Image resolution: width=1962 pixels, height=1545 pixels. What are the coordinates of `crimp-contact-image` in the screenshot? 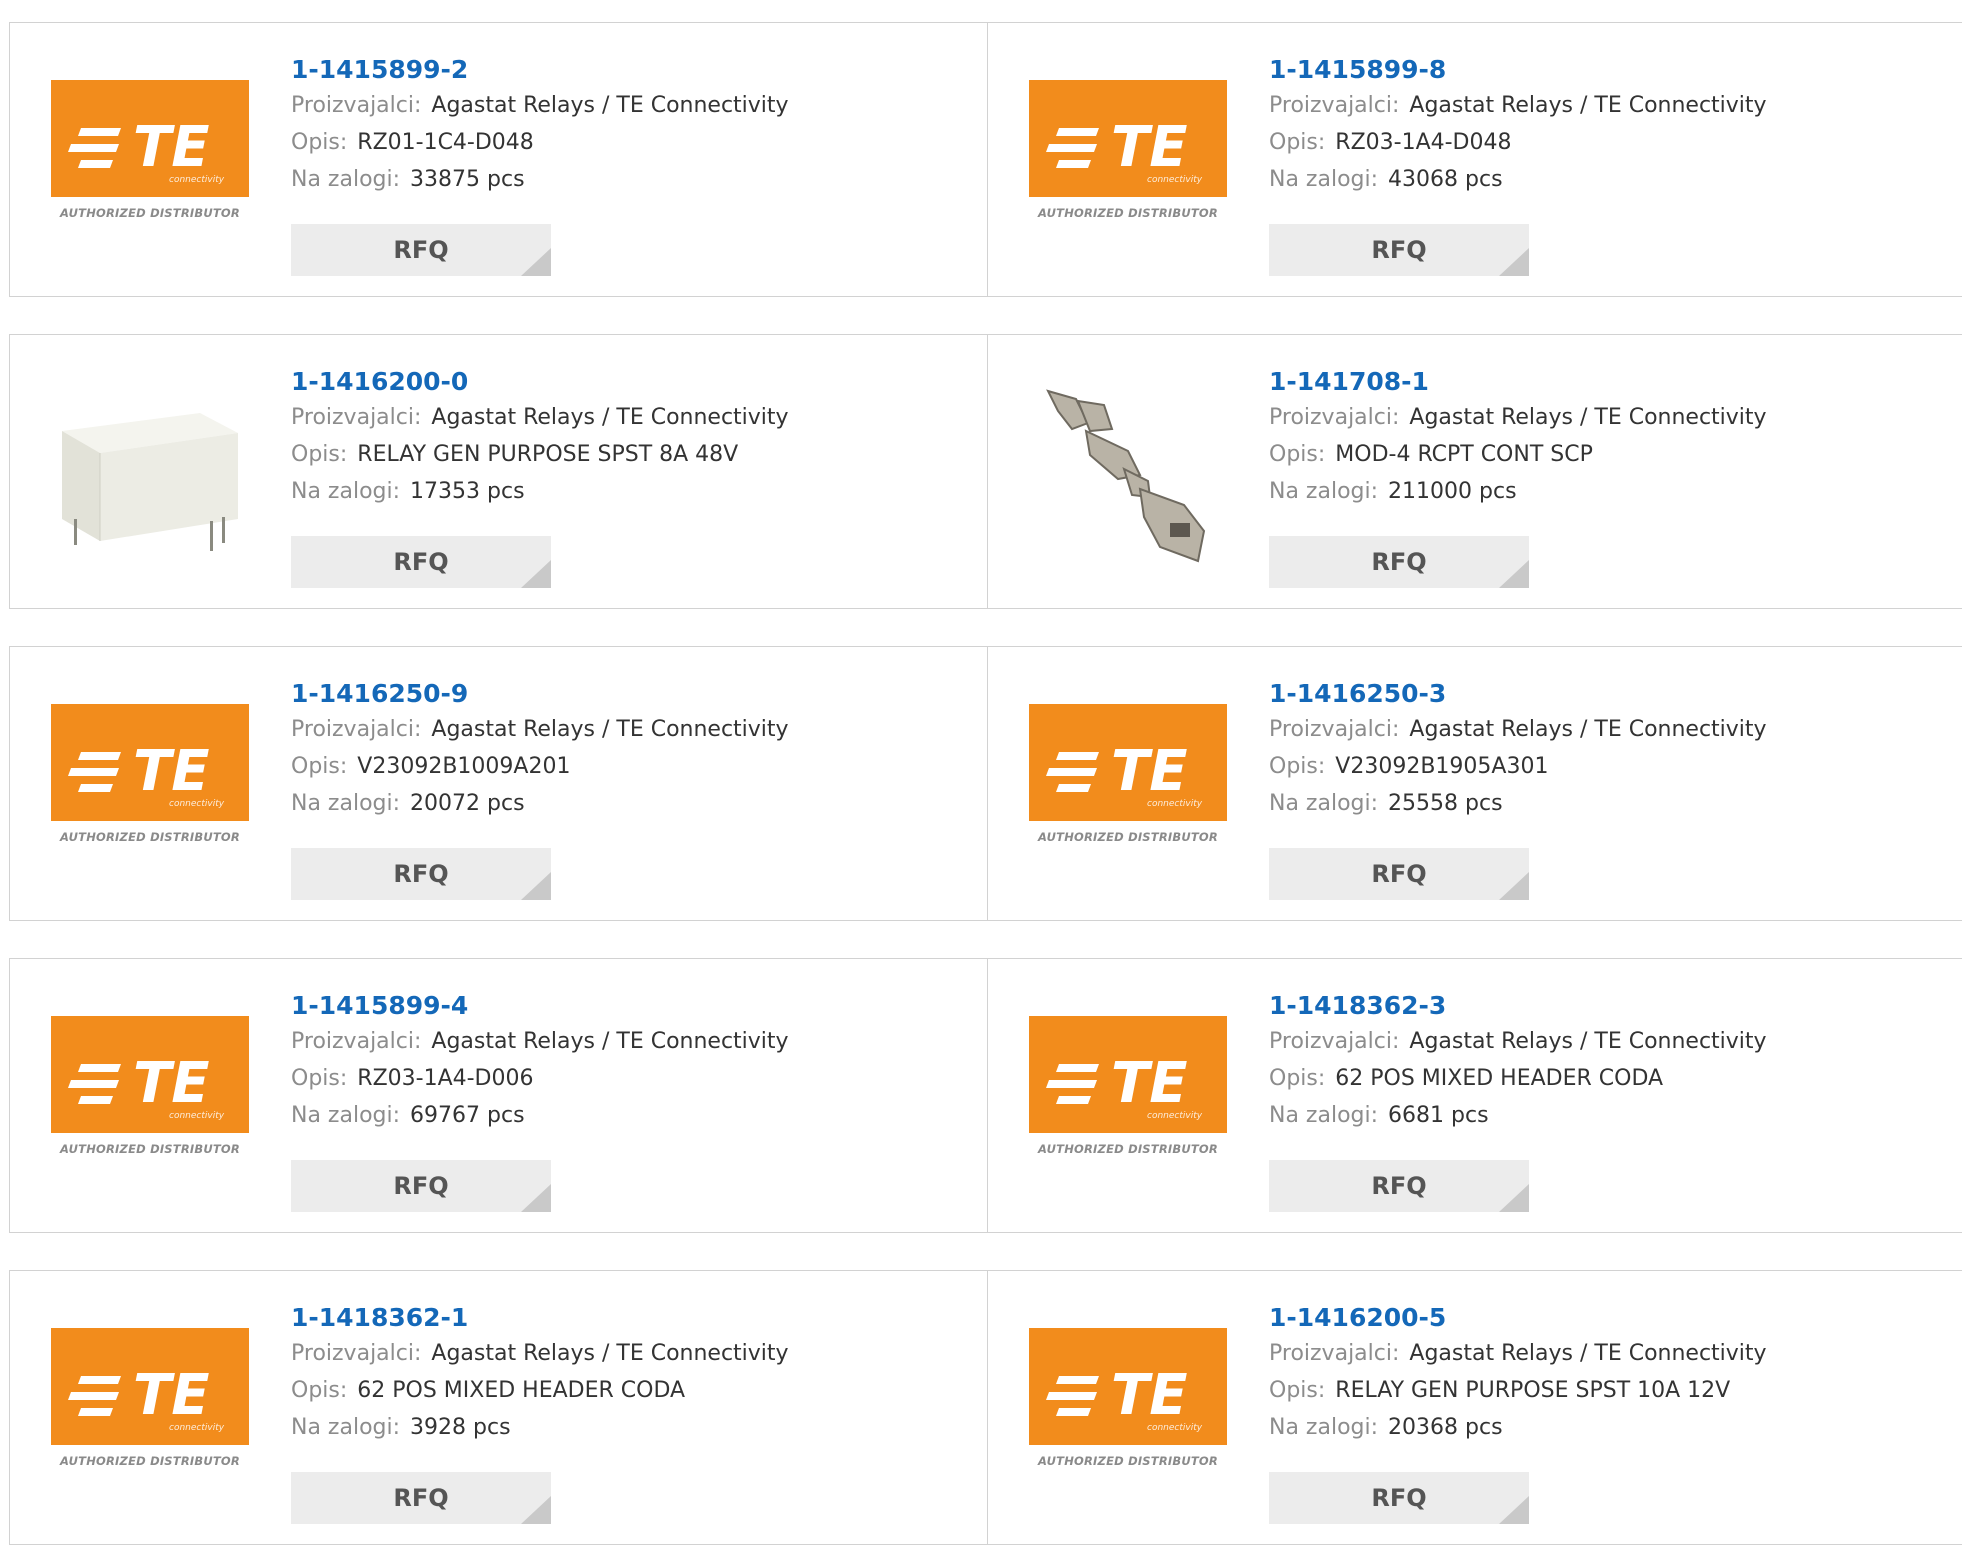 It's located at (1128, 471).